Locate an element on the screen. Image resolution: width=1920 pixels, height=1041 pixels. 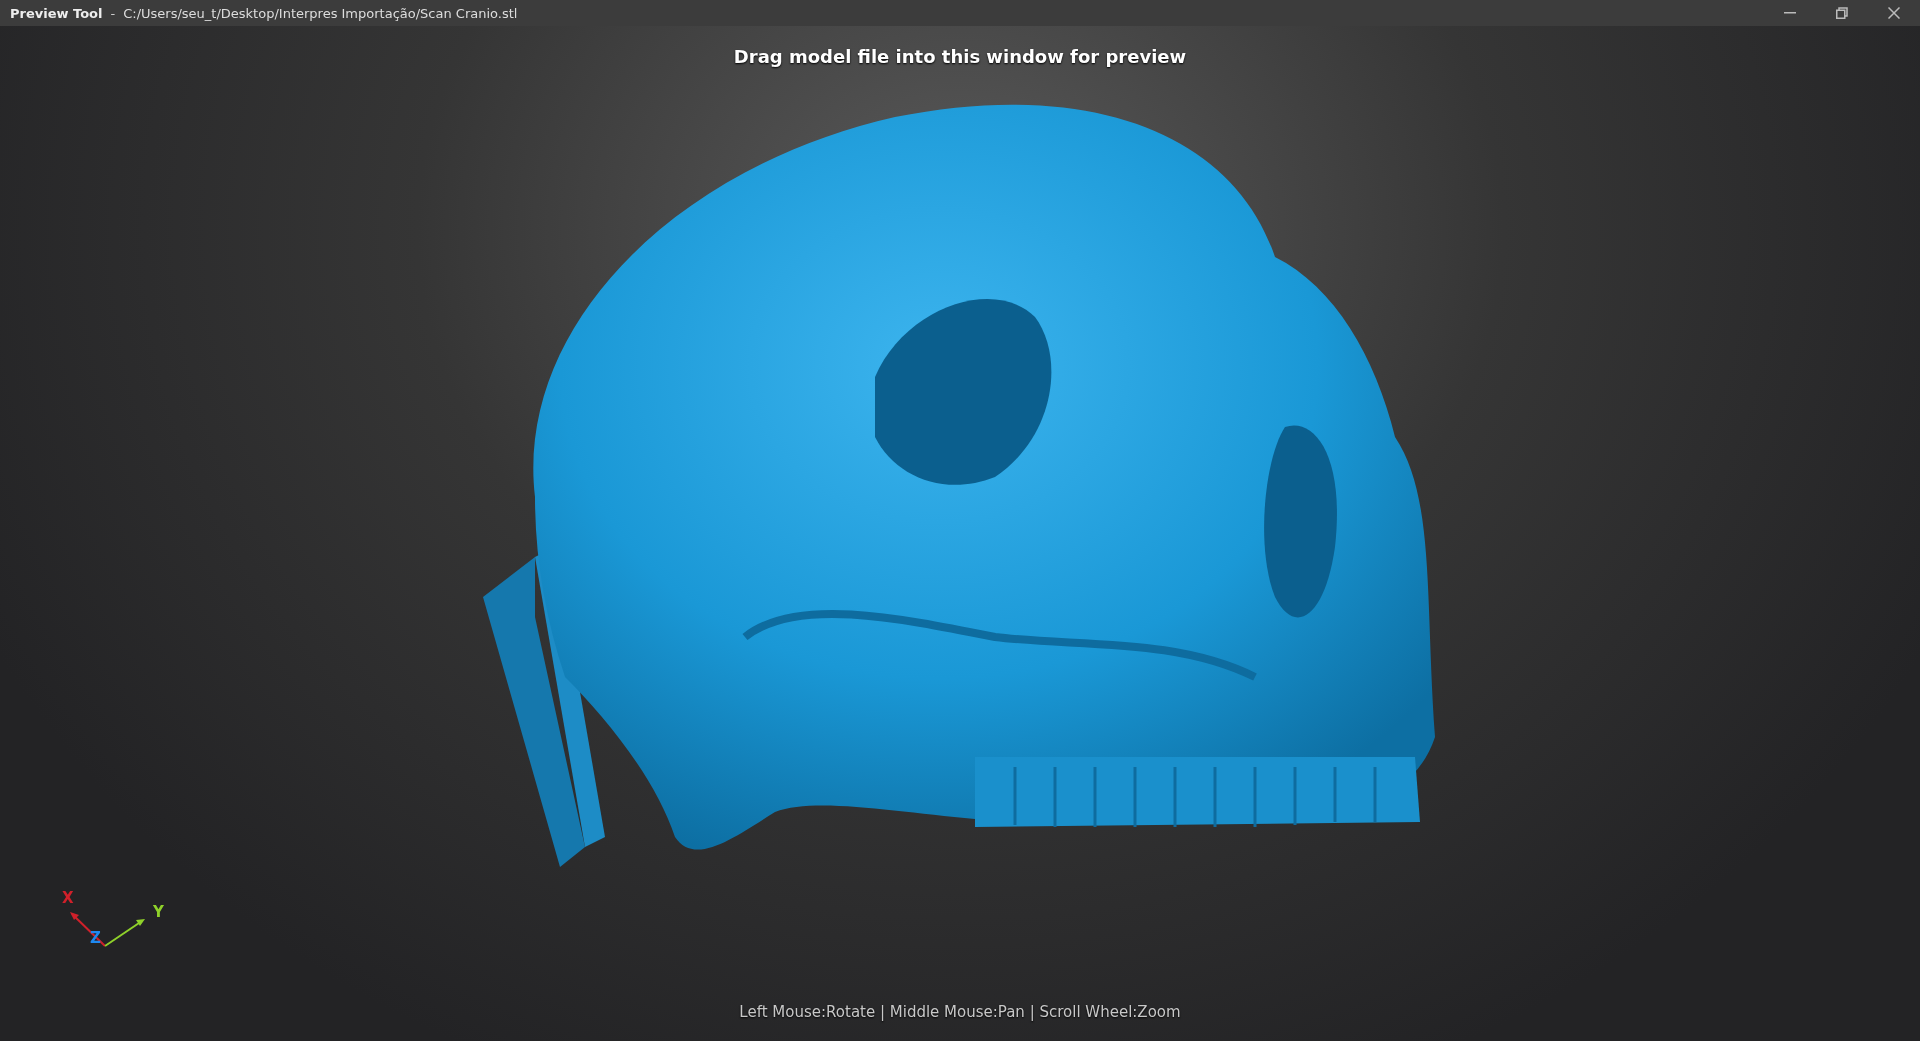
axis-label: X is located at coordinates (68, 898).